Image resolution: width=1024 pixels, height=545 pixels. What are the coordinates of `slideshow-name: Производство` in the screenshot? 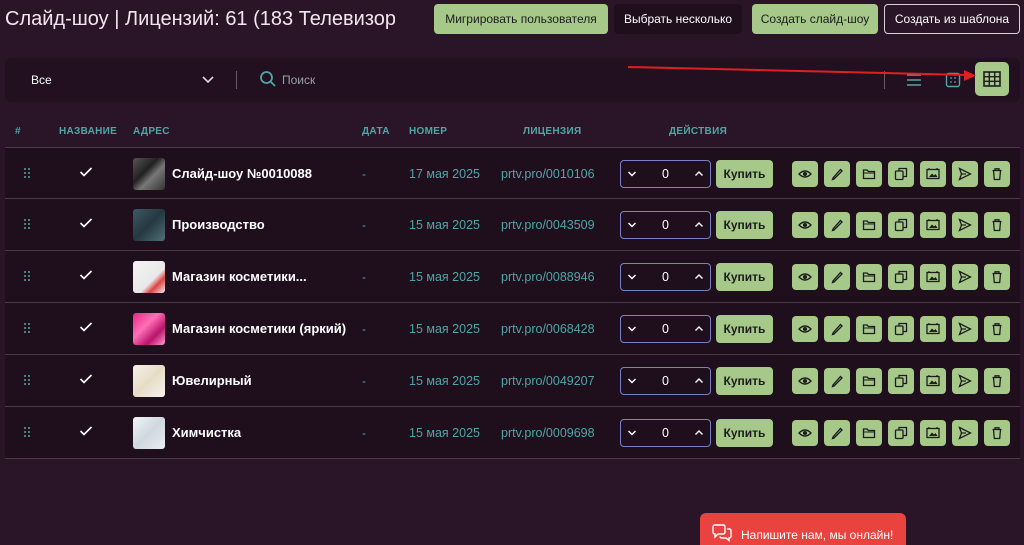 It's located at (218, 224).